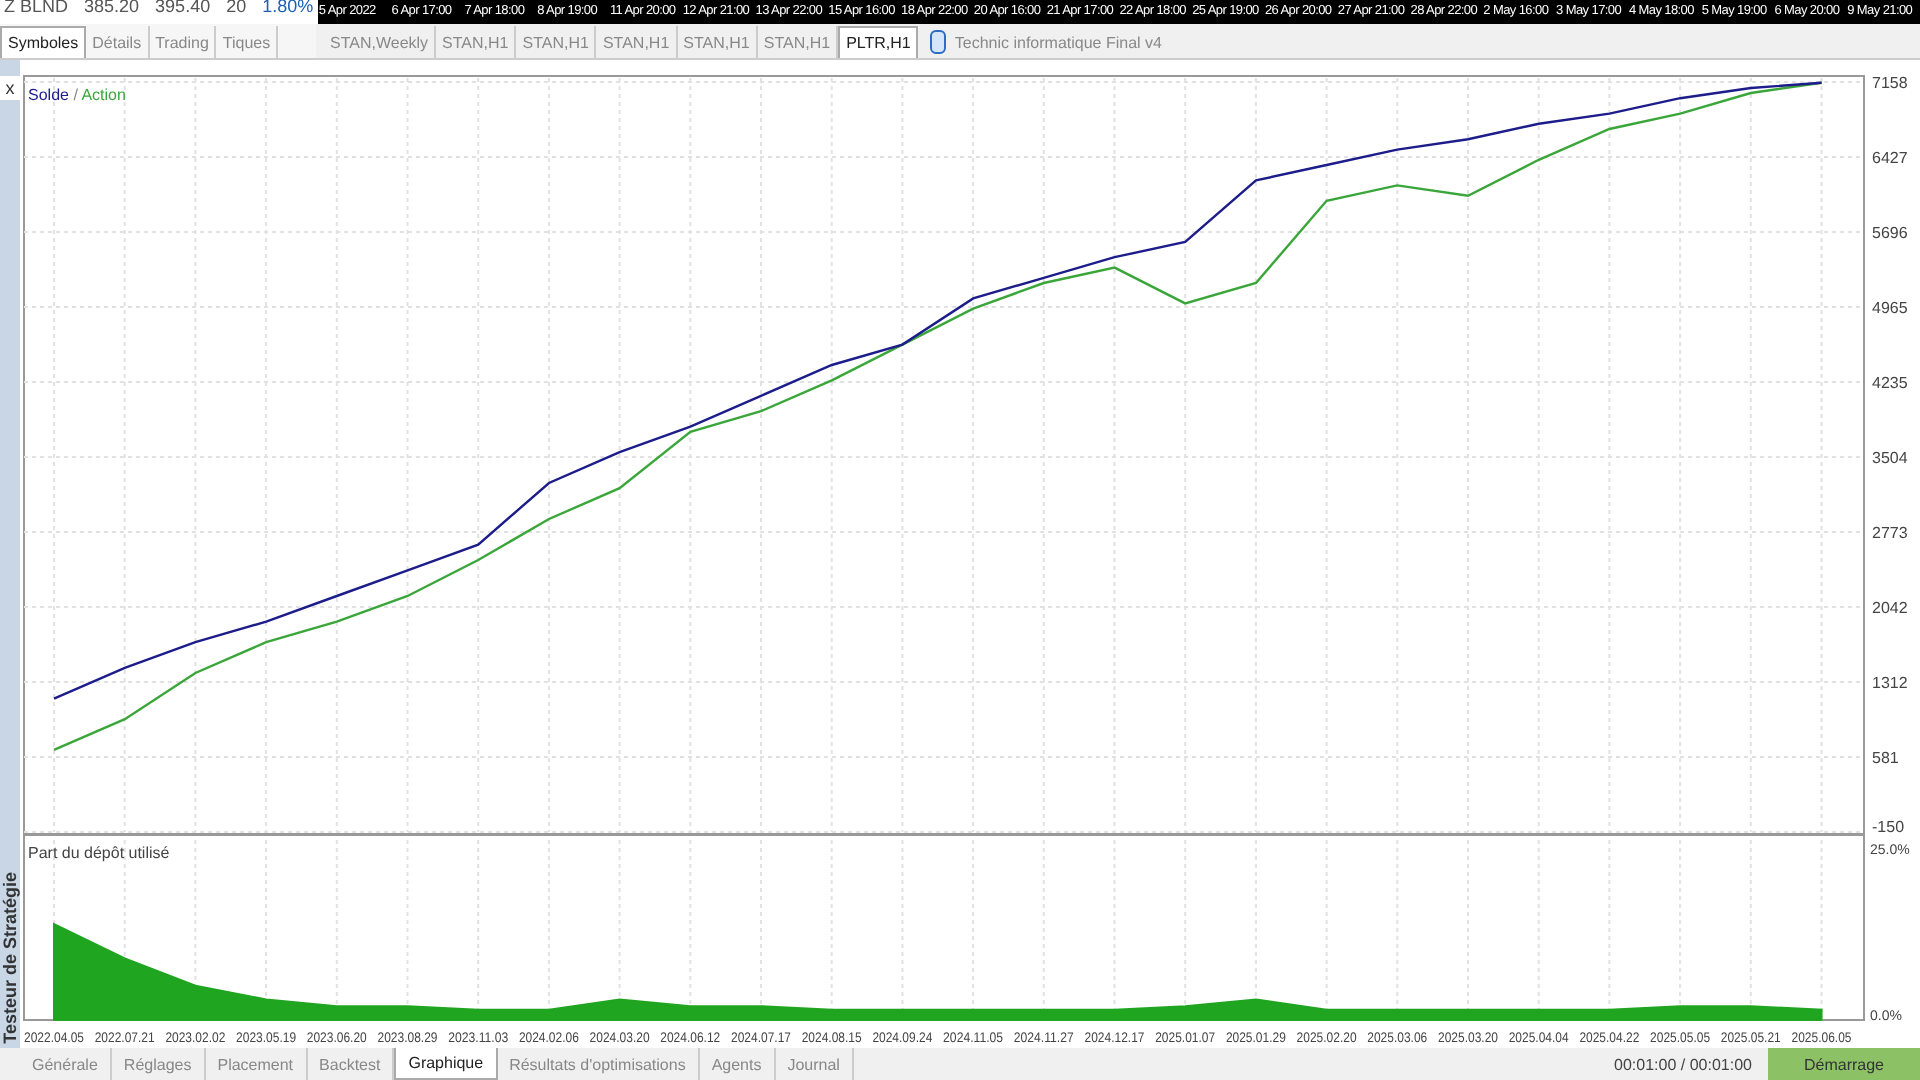 The image size is (1920, 1080). Describe the element at coordinates (236, 8) in the screenshot. I see `spread-value: 20` at that location.